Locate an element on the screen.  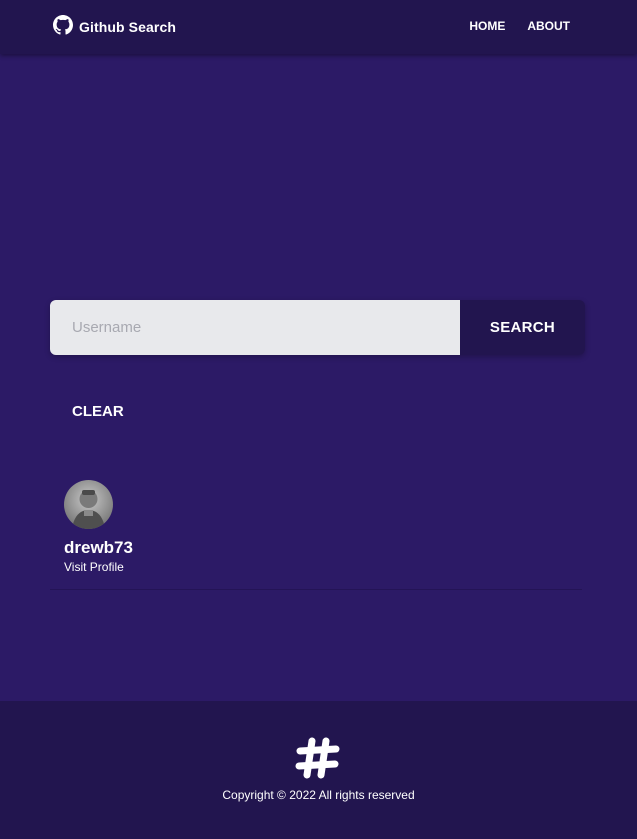
avatar-photo is located at coordinates (88, 509).